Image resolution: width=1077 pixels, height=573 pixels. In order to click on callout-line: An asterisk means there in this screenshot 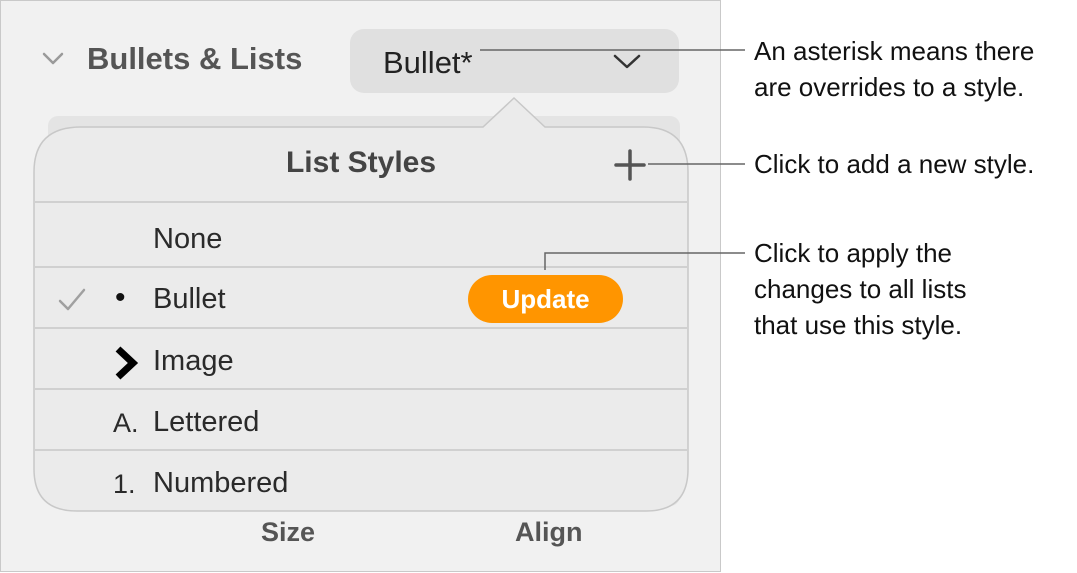, I will do `click(894, 51)`.